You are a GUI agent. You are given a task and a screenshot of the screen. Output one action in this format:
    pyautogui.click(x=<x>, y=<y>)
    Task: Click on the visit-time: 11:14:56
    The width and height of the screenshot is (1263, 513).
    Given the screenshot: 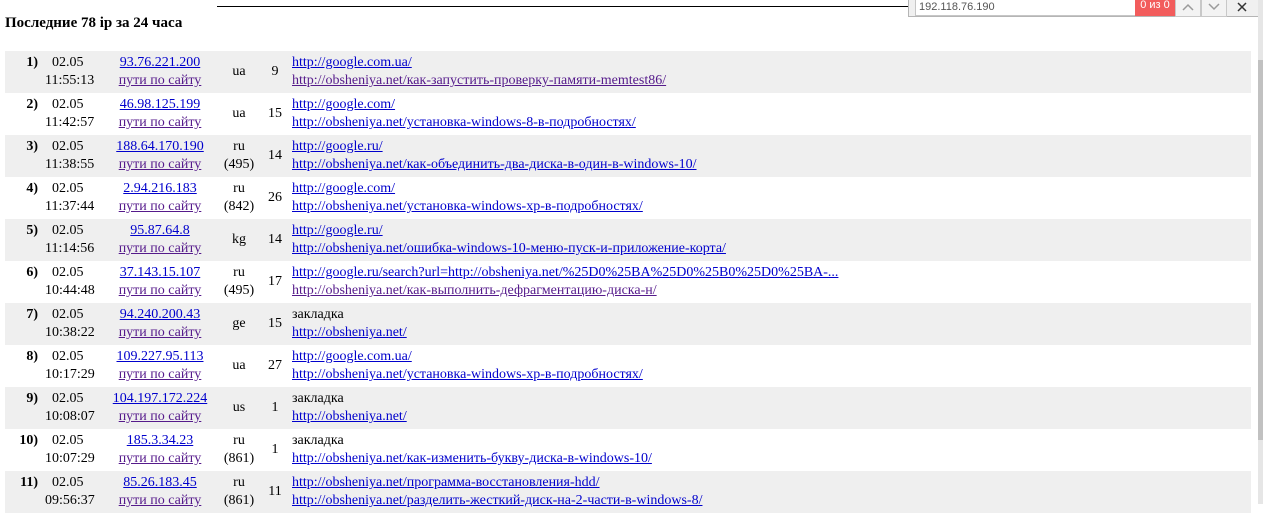 What is the action you would take?
    pyautogui.click(x=70, y=248)
    